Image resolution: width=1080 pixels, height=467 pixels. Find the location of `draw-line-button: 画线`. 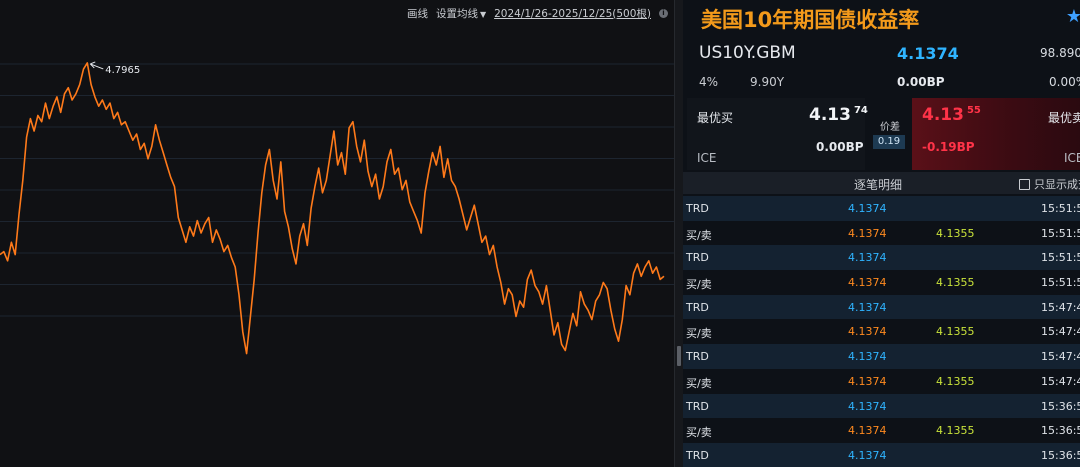

draw-line-button: 画线 is located at coordinates (417, 13).